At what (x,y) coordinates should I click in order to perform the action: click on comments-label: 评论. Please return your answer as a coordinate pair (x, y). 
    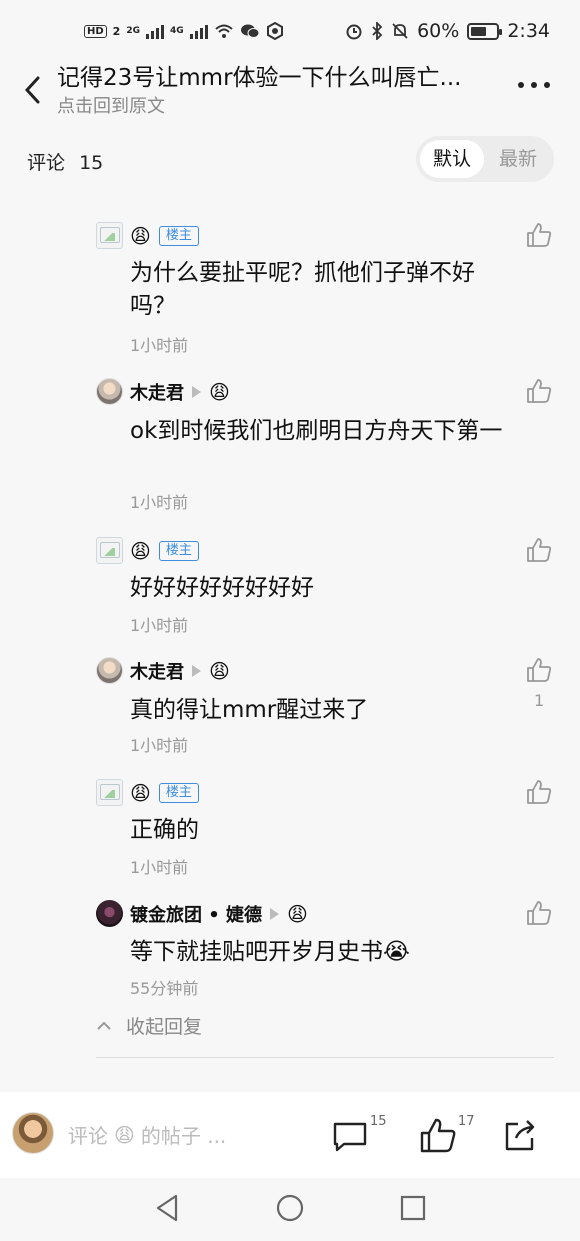
    Looking at the image, I should click on (46, 163).